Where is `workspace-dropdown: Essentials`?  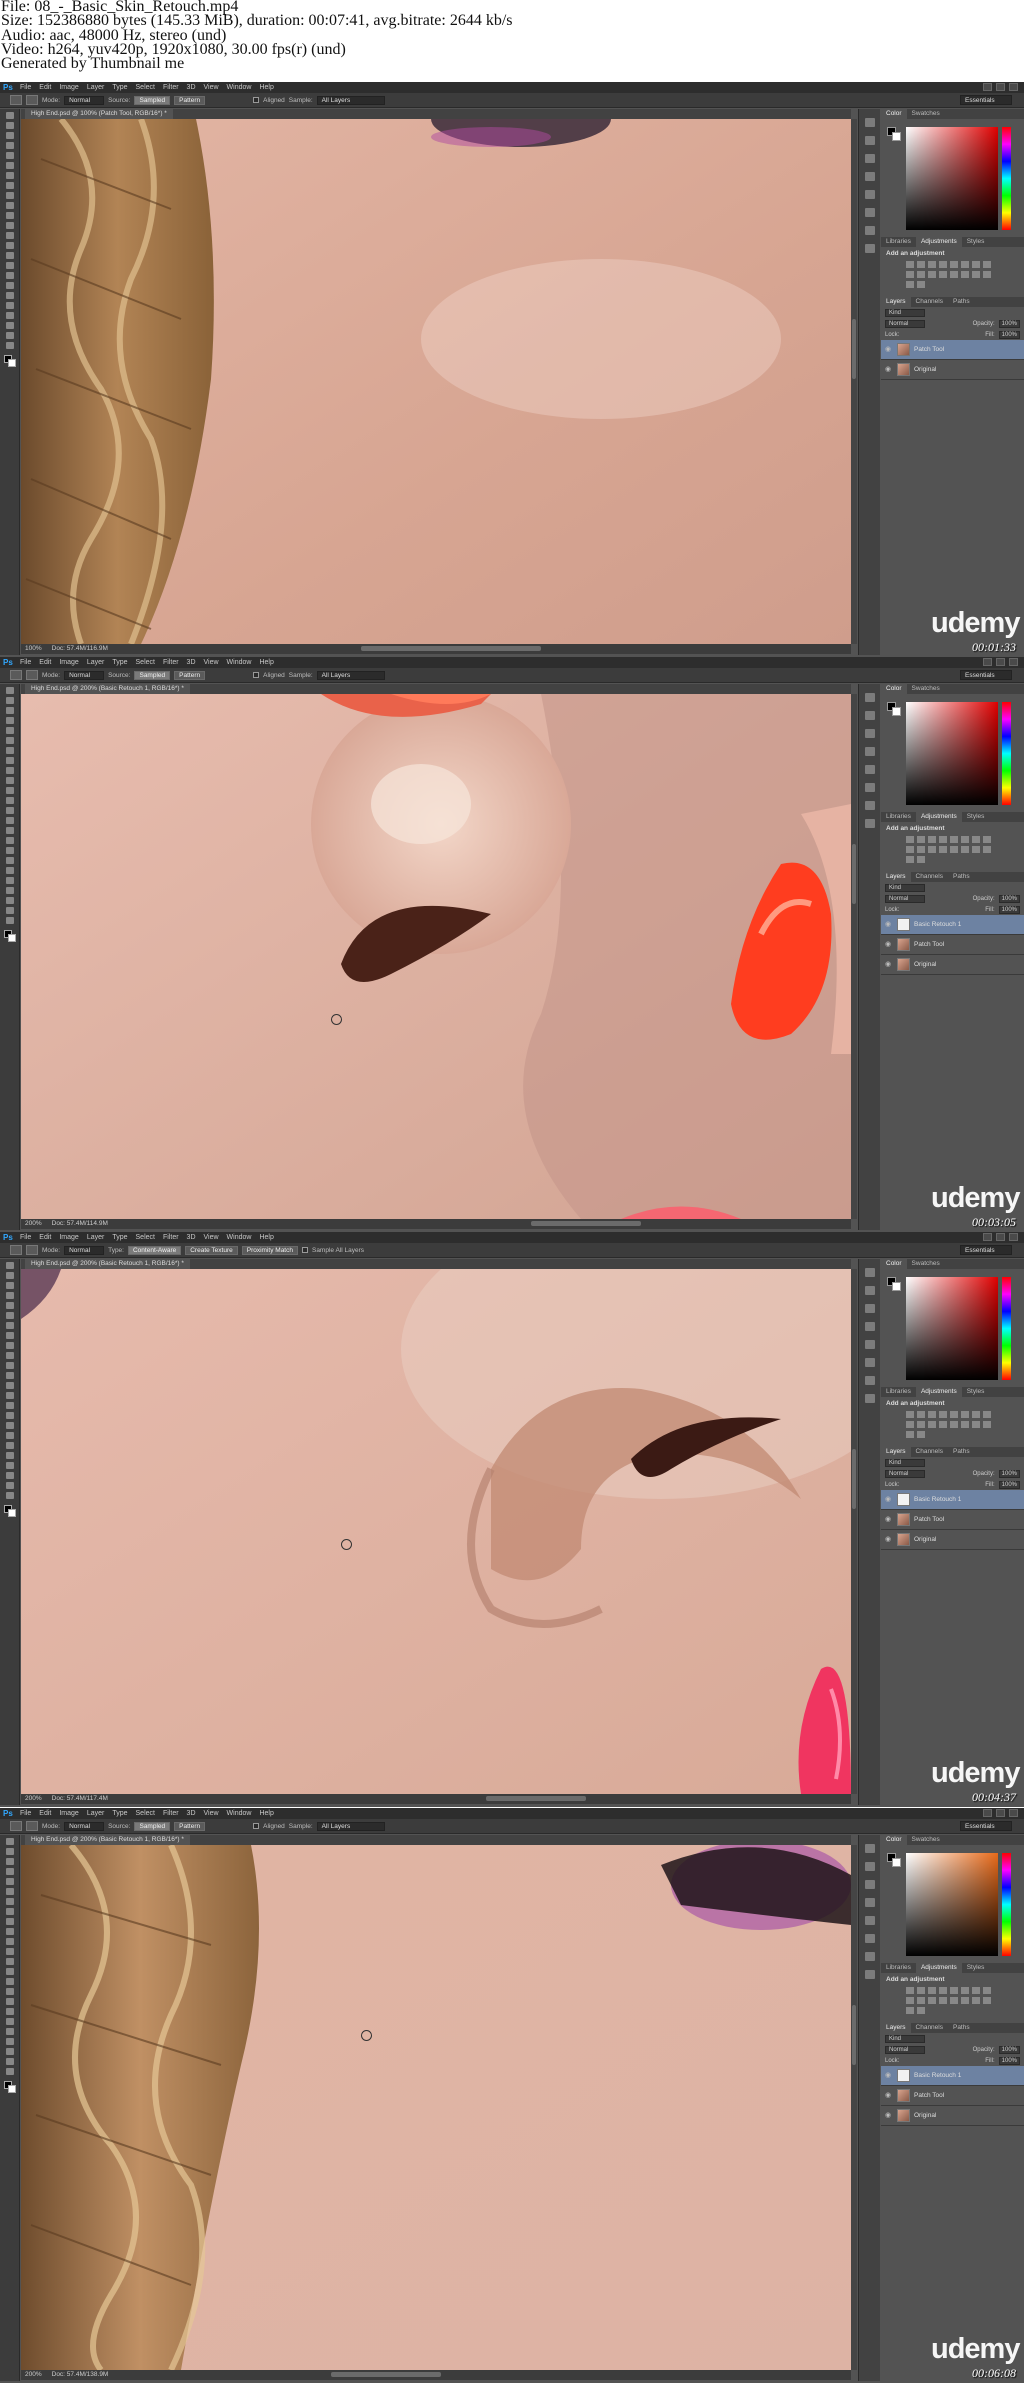 workspace-dropdown: Essentials is located at coordinates (986, 1826).